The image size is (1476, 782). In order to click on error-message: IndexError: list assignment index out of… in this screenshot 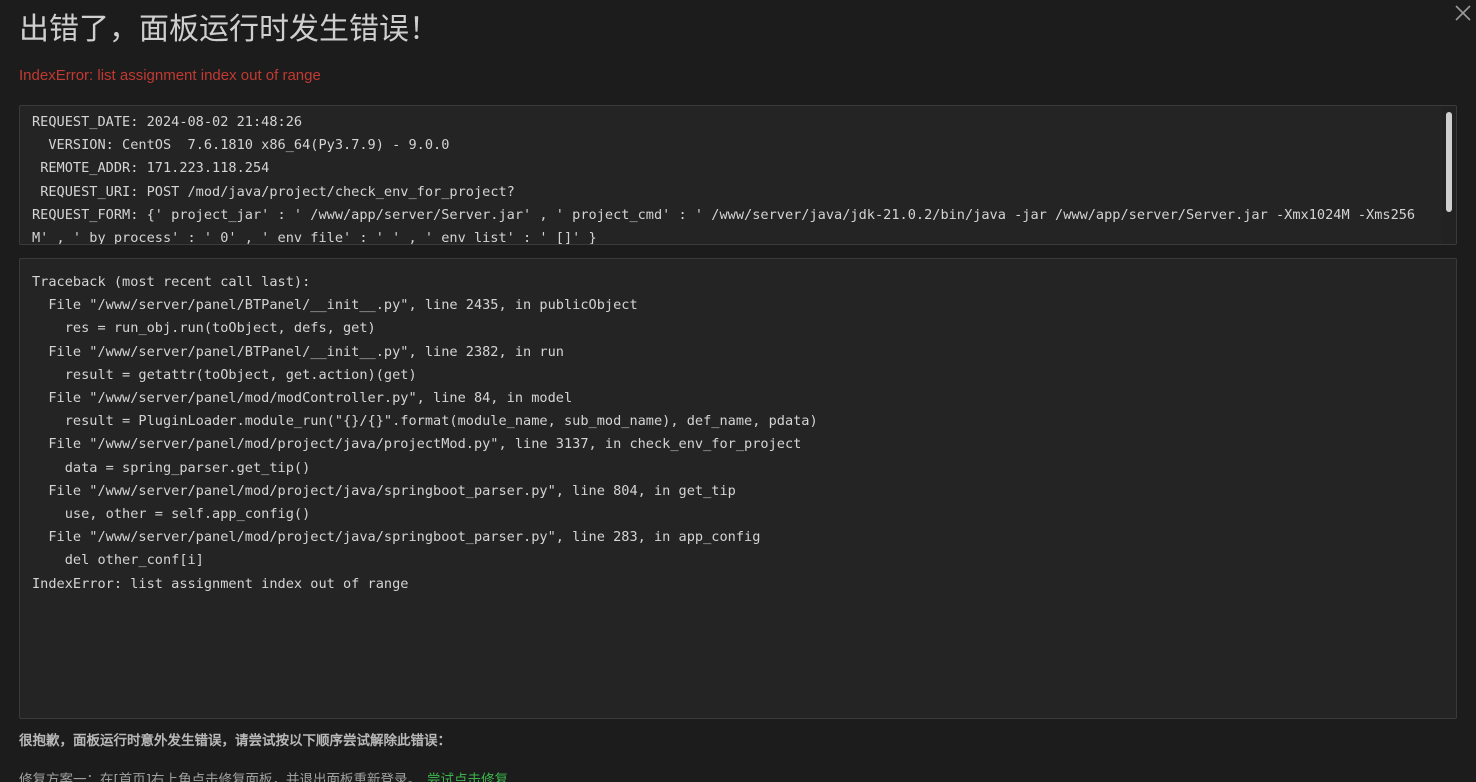, I will do `click(170, 75)`.